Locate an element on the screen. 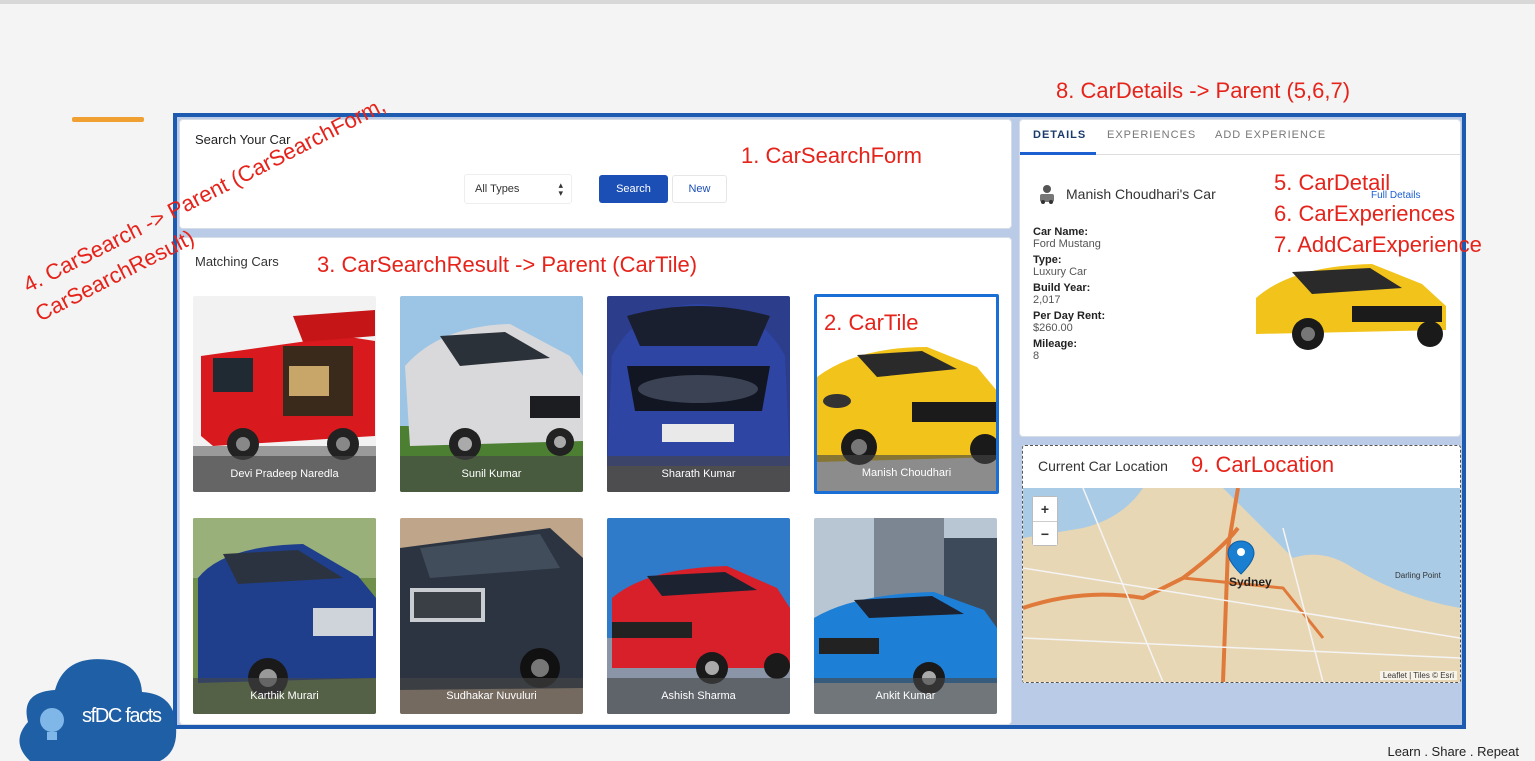 The width and height of the screenshot is (1535, 761). car-tile: Karthik Murari is located at coordinates (284, 616).